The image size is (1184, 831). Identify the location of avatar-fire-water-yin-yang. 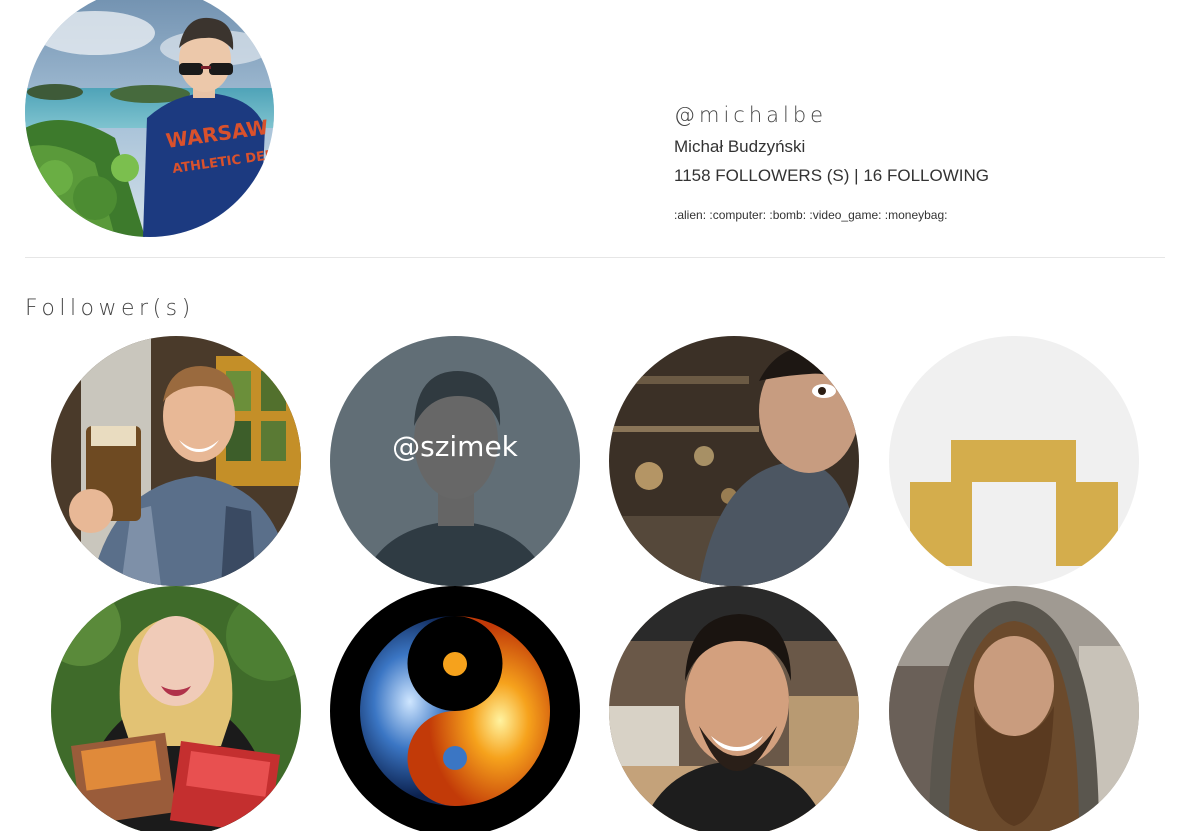
(455, 708).